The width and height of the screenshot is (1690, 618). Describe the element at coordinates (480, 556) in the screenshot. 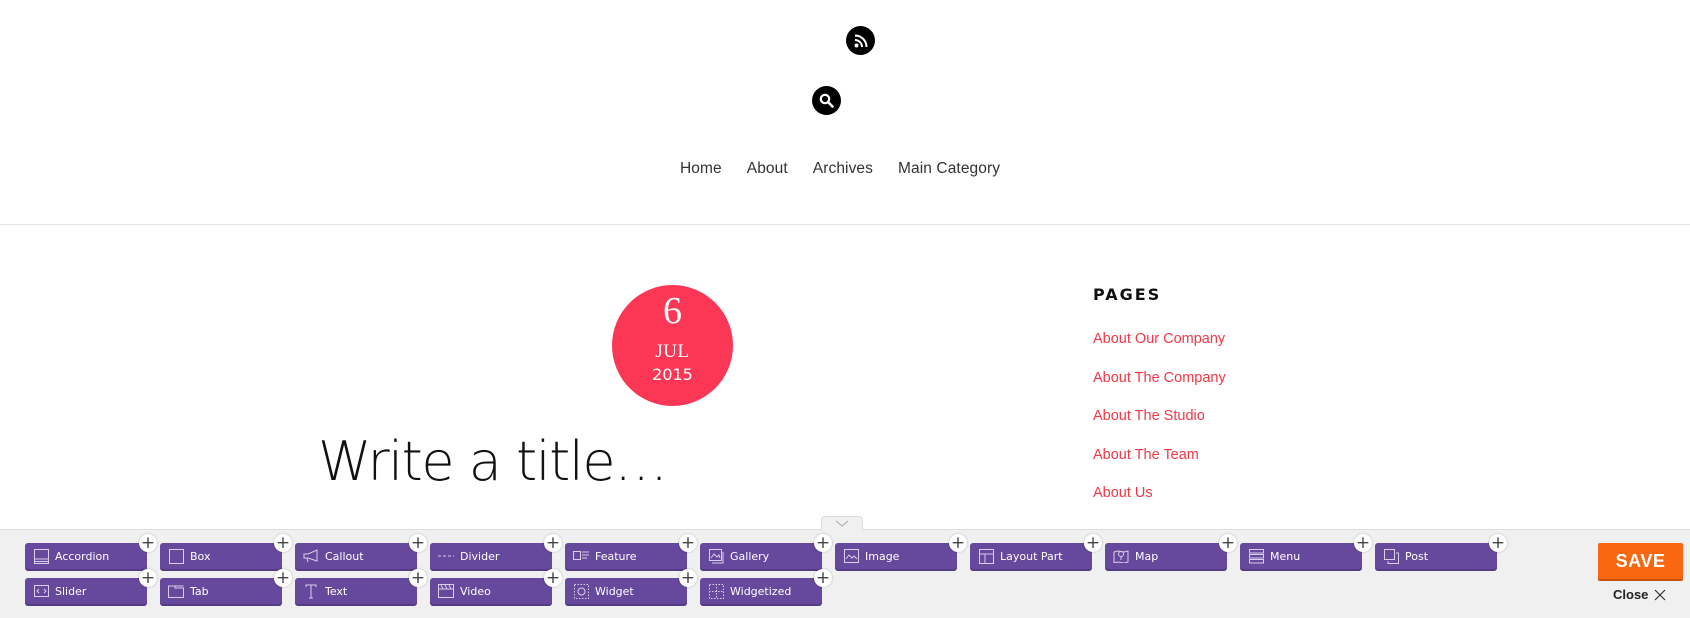

I see `module-label: Divider` at that location.